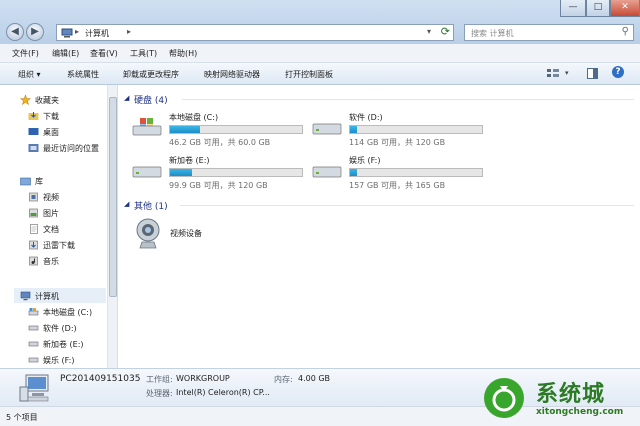 This screenshot has width=640, height=426. Describe the element at coordinates (29, 74) in the screenshot. I see `organize-button: 组织 ▾` at that location.